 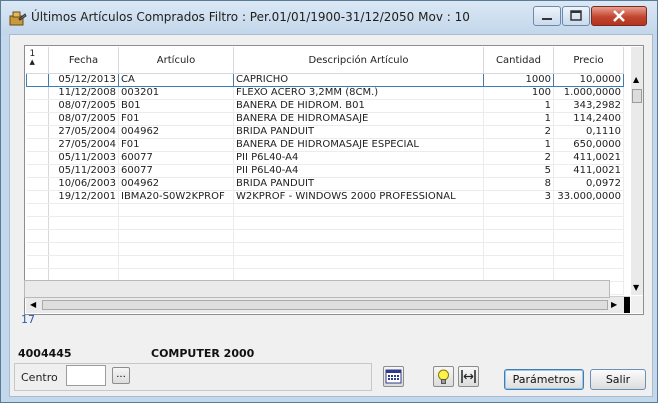 What do you see at coordinates (518, 60) in the screenshot?
I see `column-header-cantidad: Cantidad` at bounding box center [518, 60].